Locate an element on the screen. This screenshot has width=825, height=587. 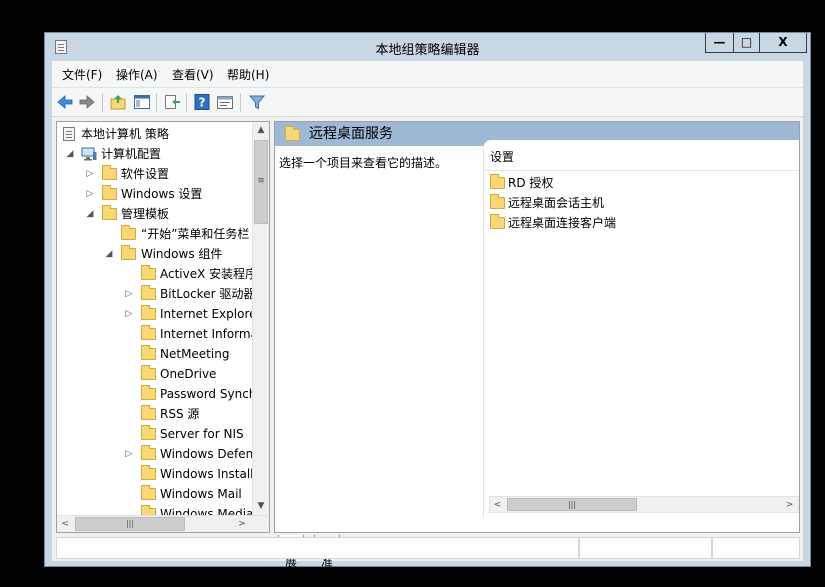
list-item-label: 远程桌面会话主机 is located at coordinates (556, 203).